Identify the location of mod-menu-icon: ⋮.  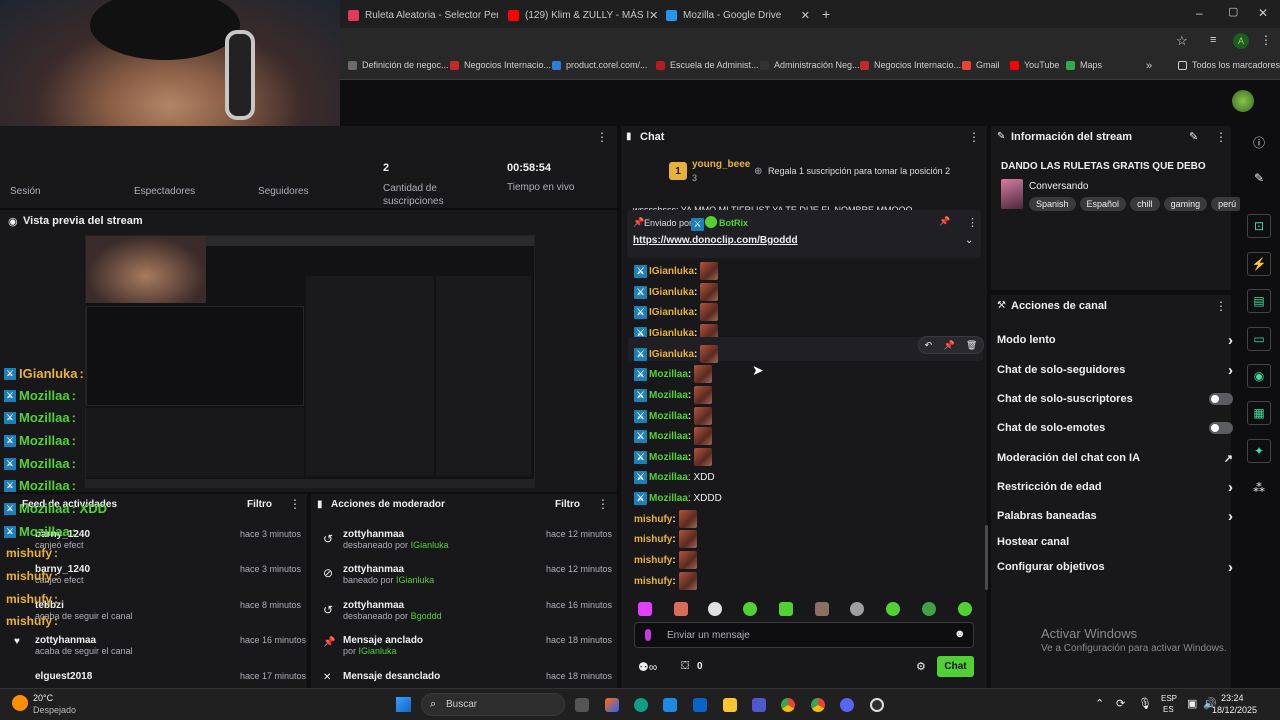
(603, 504).